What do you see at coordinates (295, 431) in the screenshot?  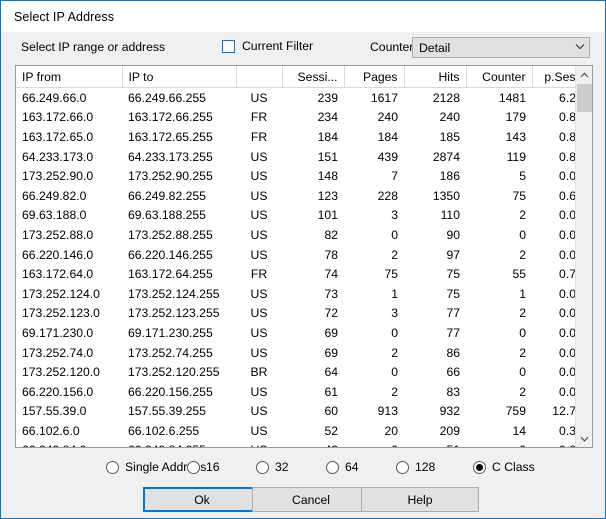 I see `table-row: 66.102.6.066.102.6.255US5220209140.370%` at bounding box center [295, 431].